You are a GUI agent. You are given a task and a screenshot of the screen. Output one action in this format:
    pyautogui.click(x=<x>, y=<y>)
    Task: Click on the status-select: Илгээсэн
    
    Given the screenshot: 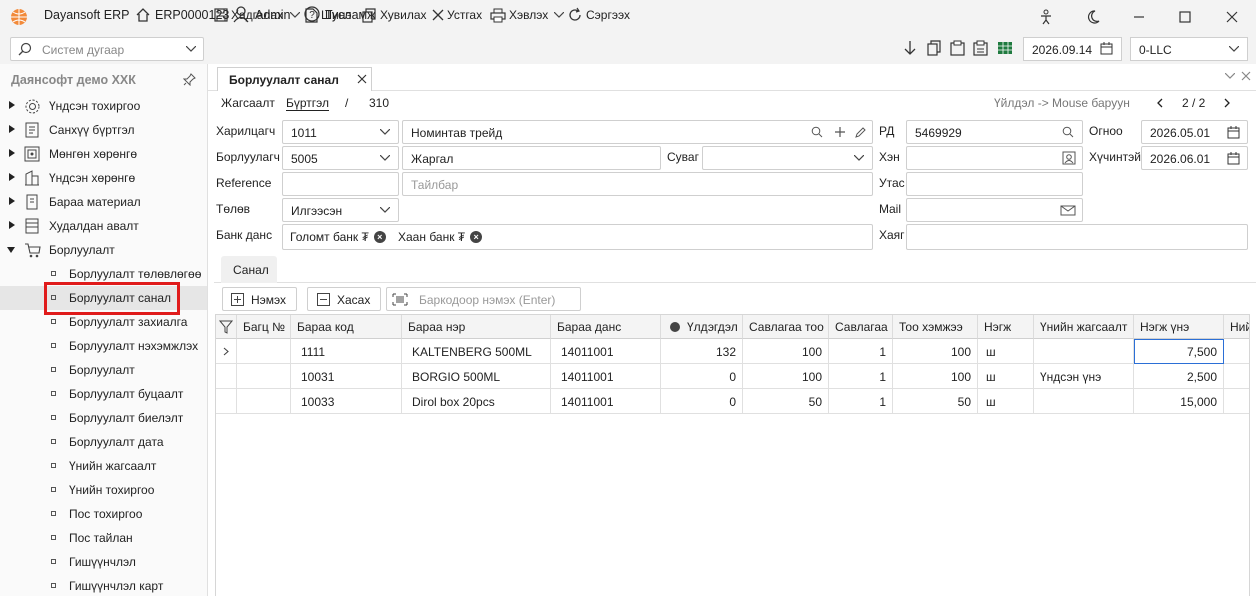 What is the action you would take?
    pyautogui.click(x=340, y=210)
    